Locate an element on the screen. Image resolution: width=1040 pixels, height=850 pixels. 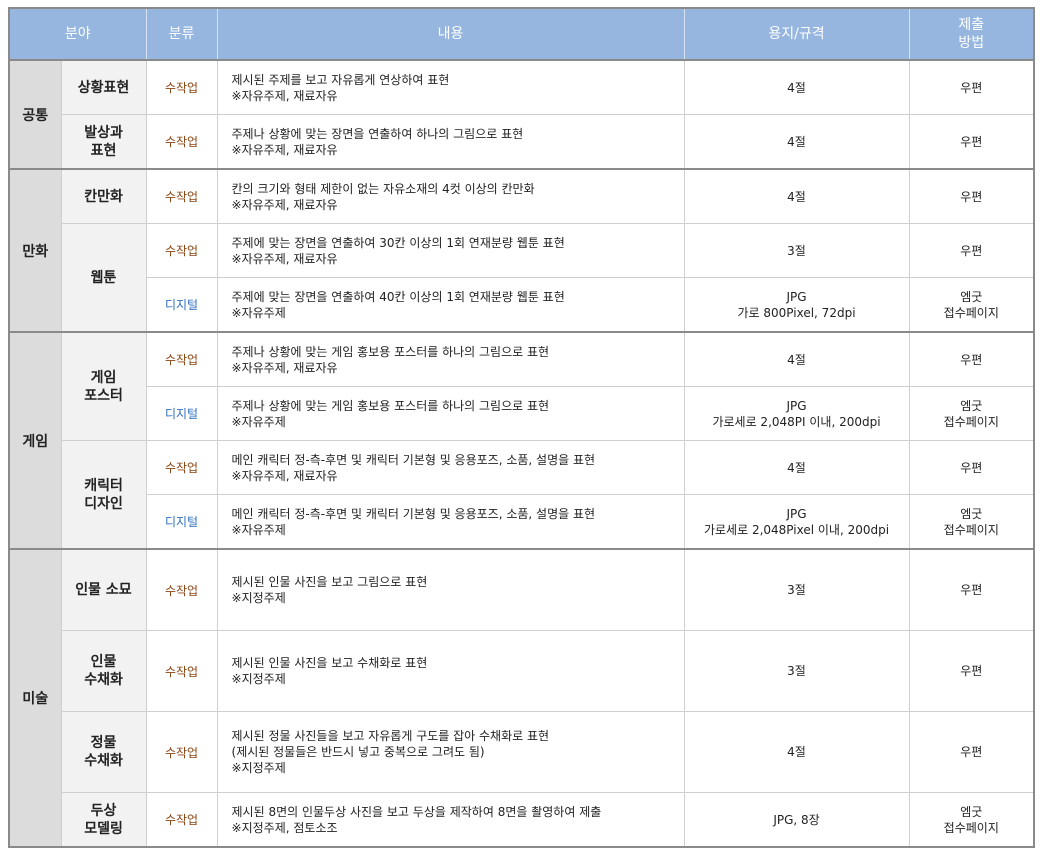
header-submit-line1: 제출 is located at coordinates (971, 25).